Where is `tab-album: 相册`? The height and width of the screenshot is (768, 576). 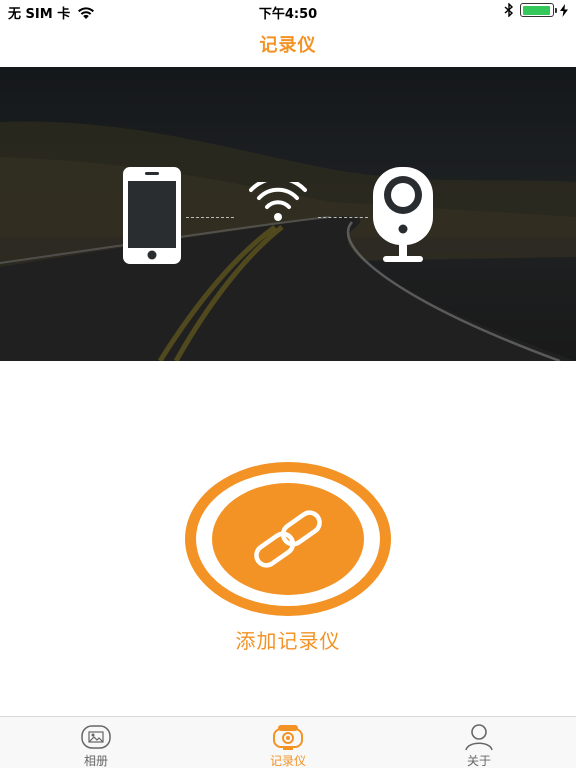
tab-album: 相册 is located at coordinates (96, 742).